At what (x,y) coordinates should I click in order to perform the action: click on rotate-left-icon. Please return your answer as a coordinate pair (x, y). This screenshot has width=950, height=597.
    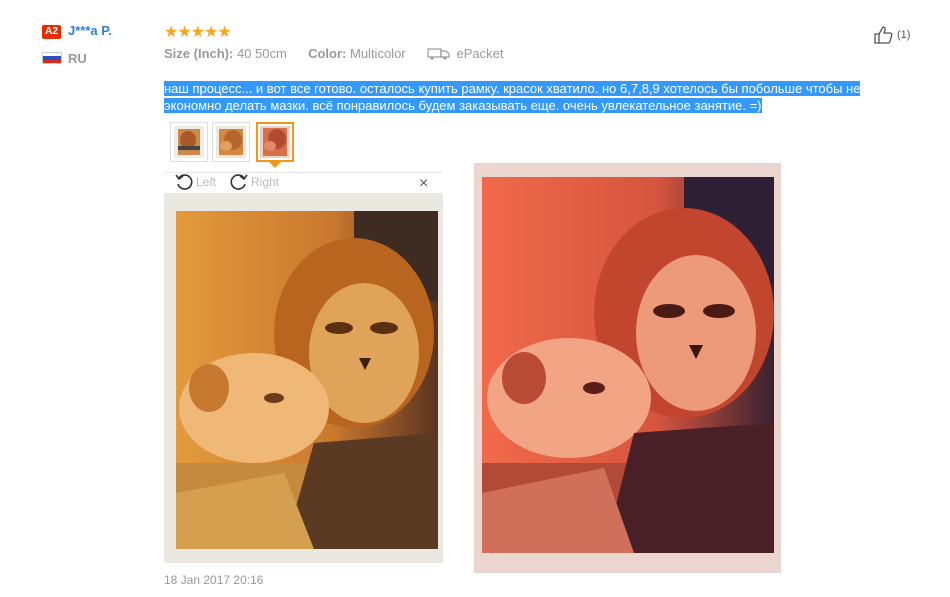
    Looking at the image, I should click on (184, 182).